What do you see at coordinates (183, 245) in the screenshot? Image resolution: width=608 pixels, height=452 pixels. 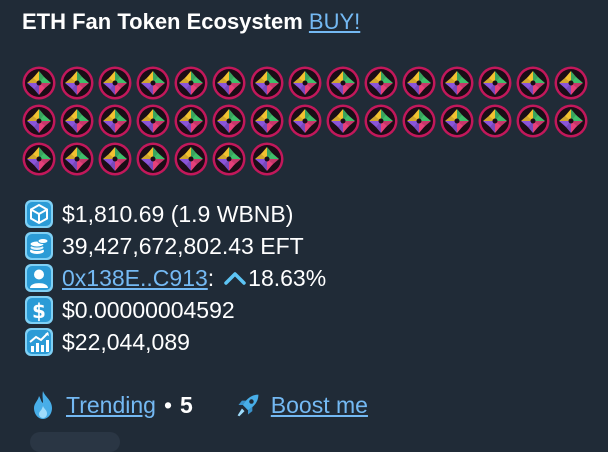 I see `supply-value: 39,427,672,802.43 EFT` at bounding box center [183, 245].